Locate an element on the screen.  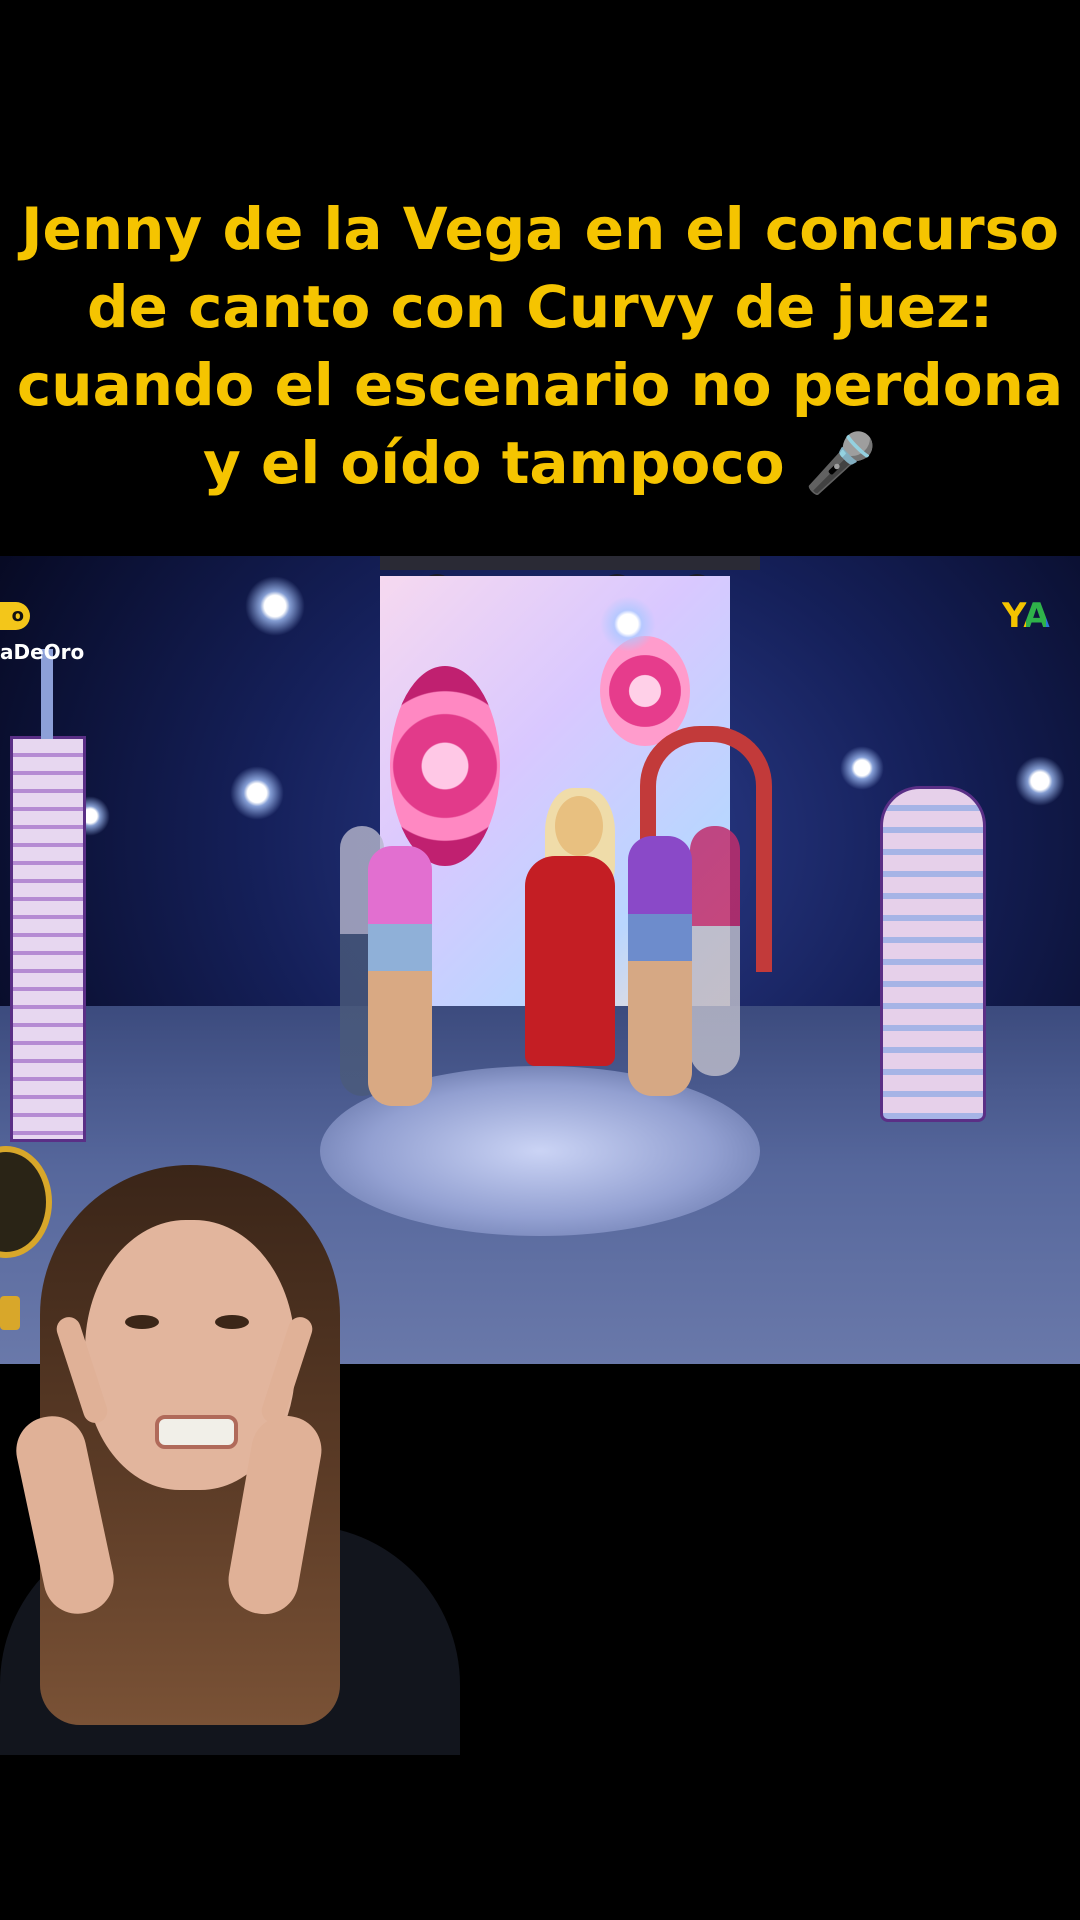
caption-line-2: de canto con Curvy de juez: is located at coordinates (540, 307).